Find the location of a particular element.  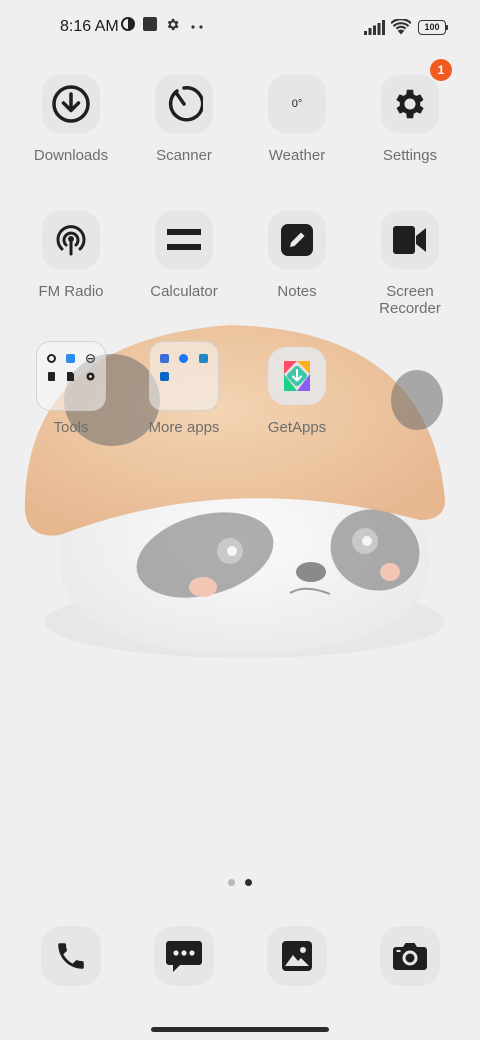

weather-tile: 0° is located at coordinates (297, 104).